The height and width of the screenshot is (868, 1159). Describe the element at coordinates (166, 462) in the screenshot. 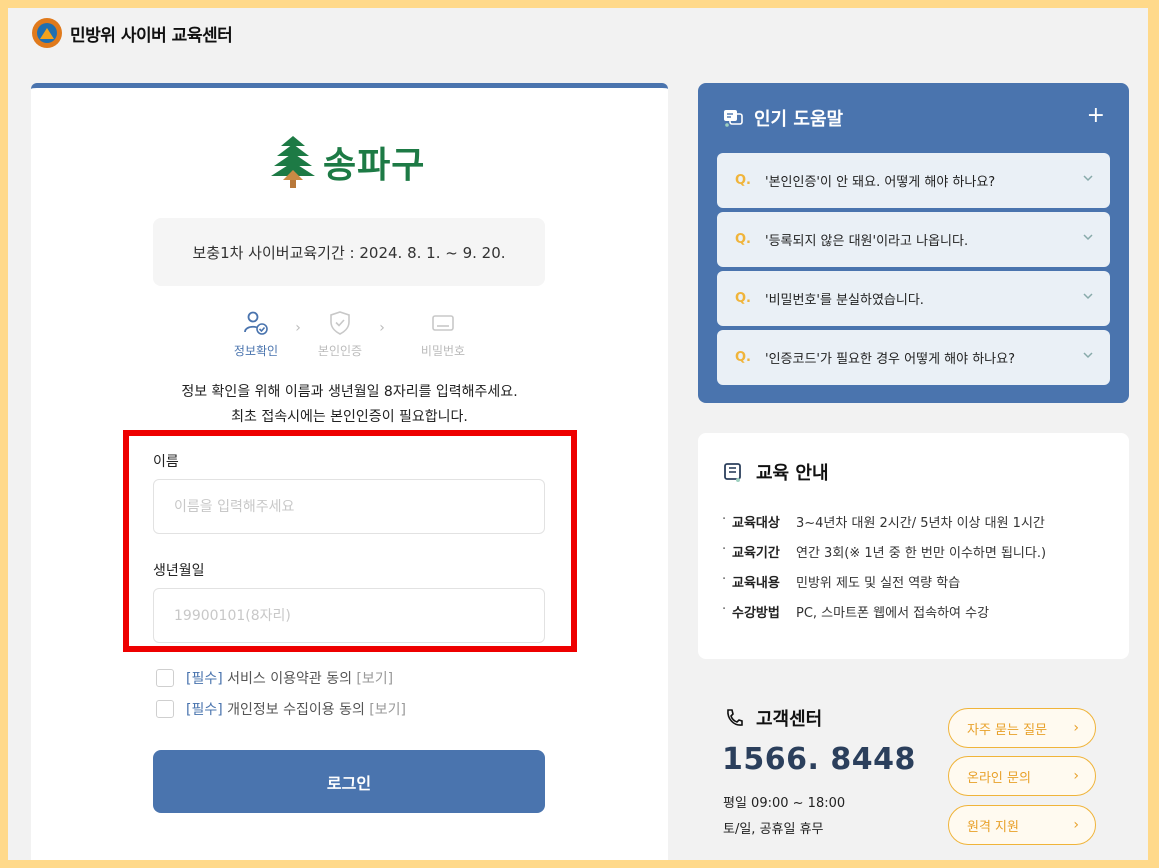

I see `name-label: 이름` at that location.